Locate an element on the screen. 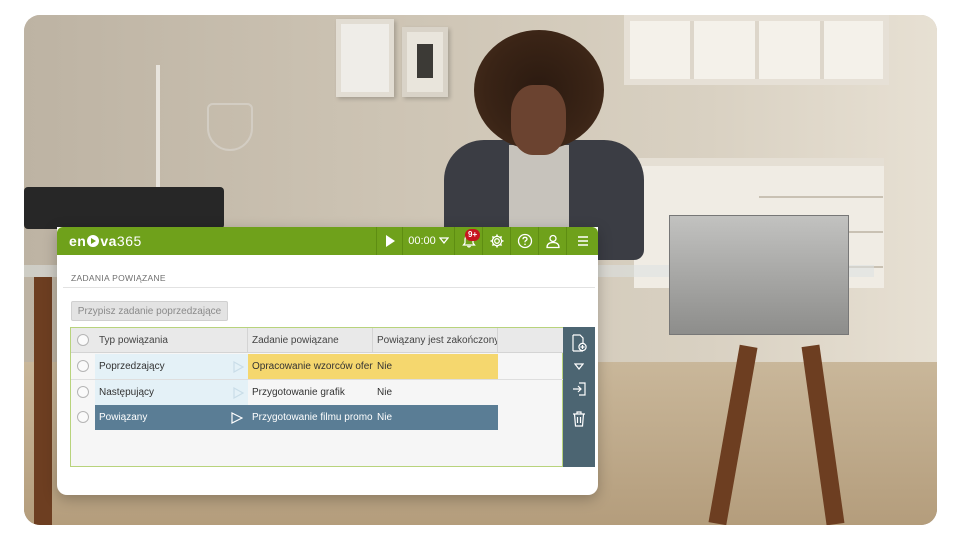 Image resolution: width=960 pixels, height=540 pixels. settings-button is located at coordinates (496, 241).